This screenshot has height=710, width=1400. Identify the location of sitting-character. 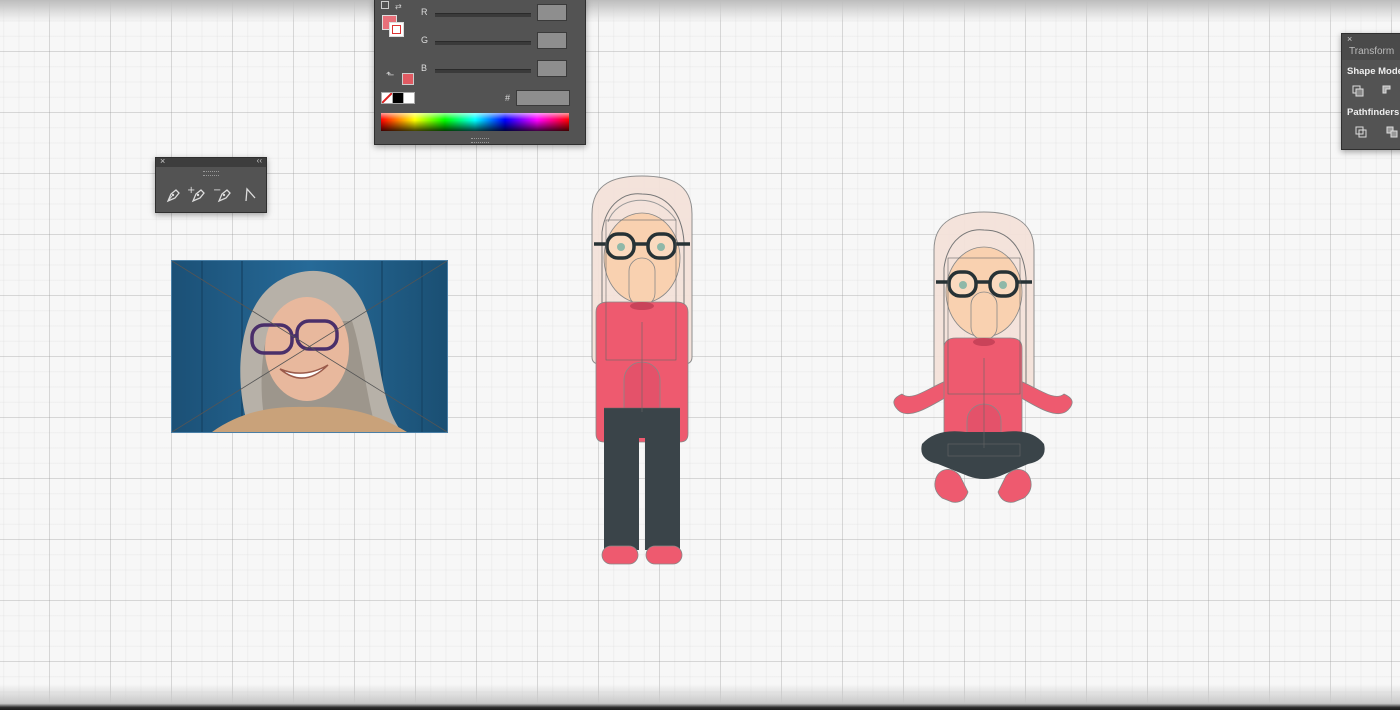
(982, 358).